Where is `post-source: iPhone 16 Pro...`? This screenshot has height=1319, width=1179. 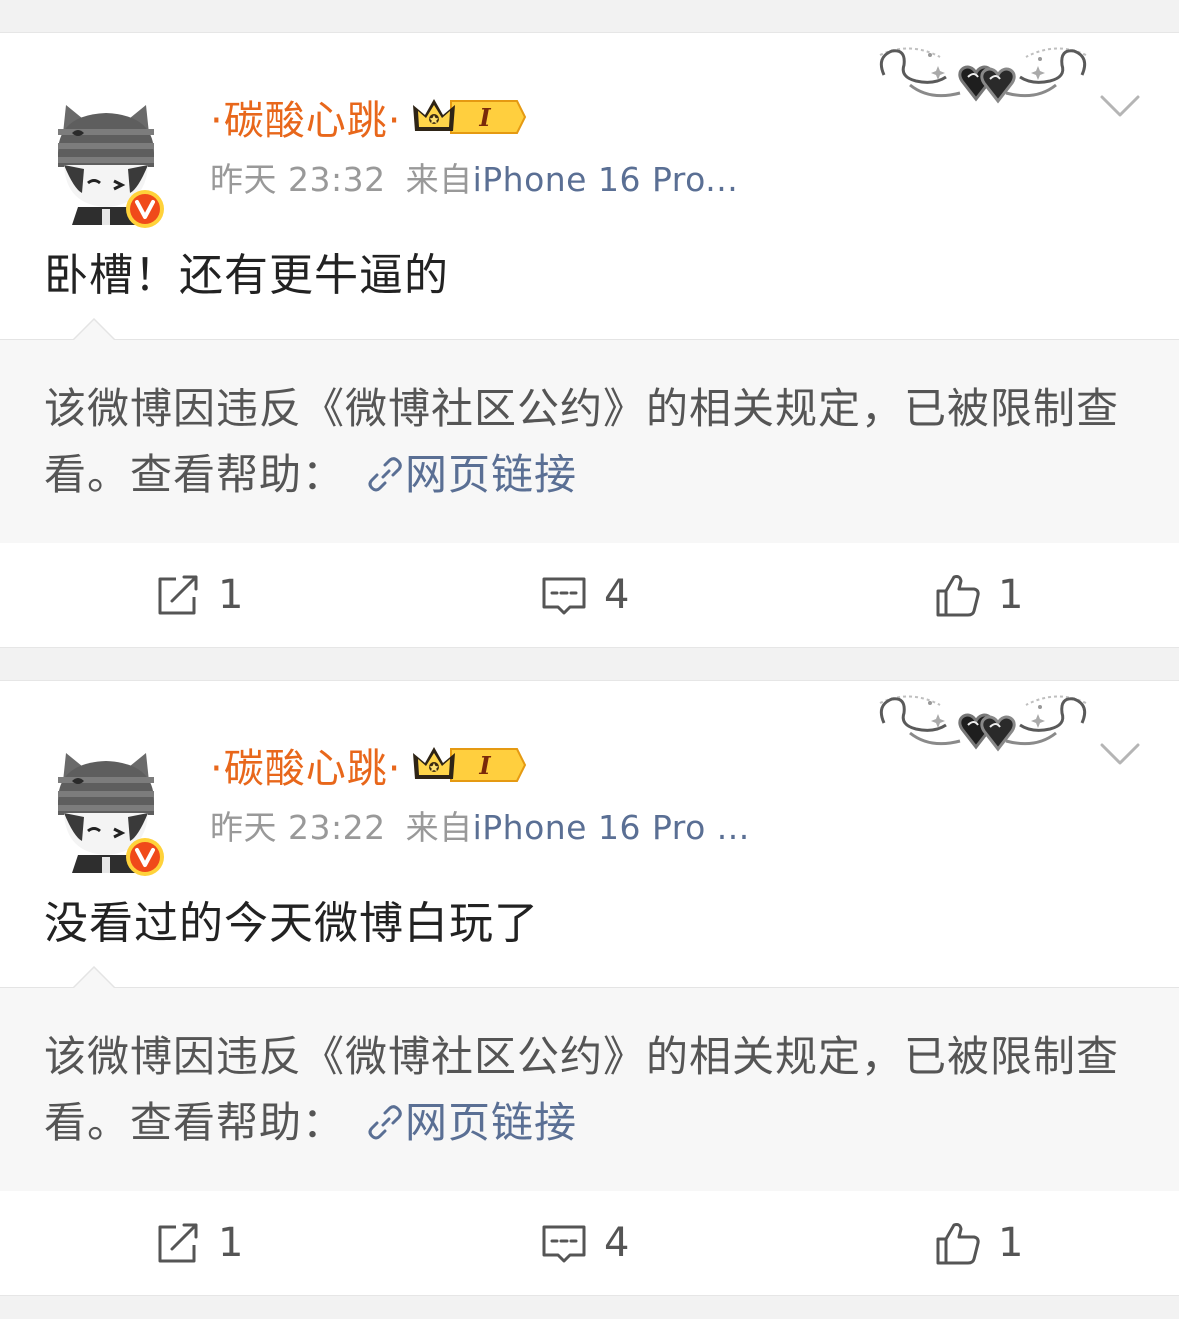 post-source: iPhone 16 Pro... is located at coordinates (606, 179).